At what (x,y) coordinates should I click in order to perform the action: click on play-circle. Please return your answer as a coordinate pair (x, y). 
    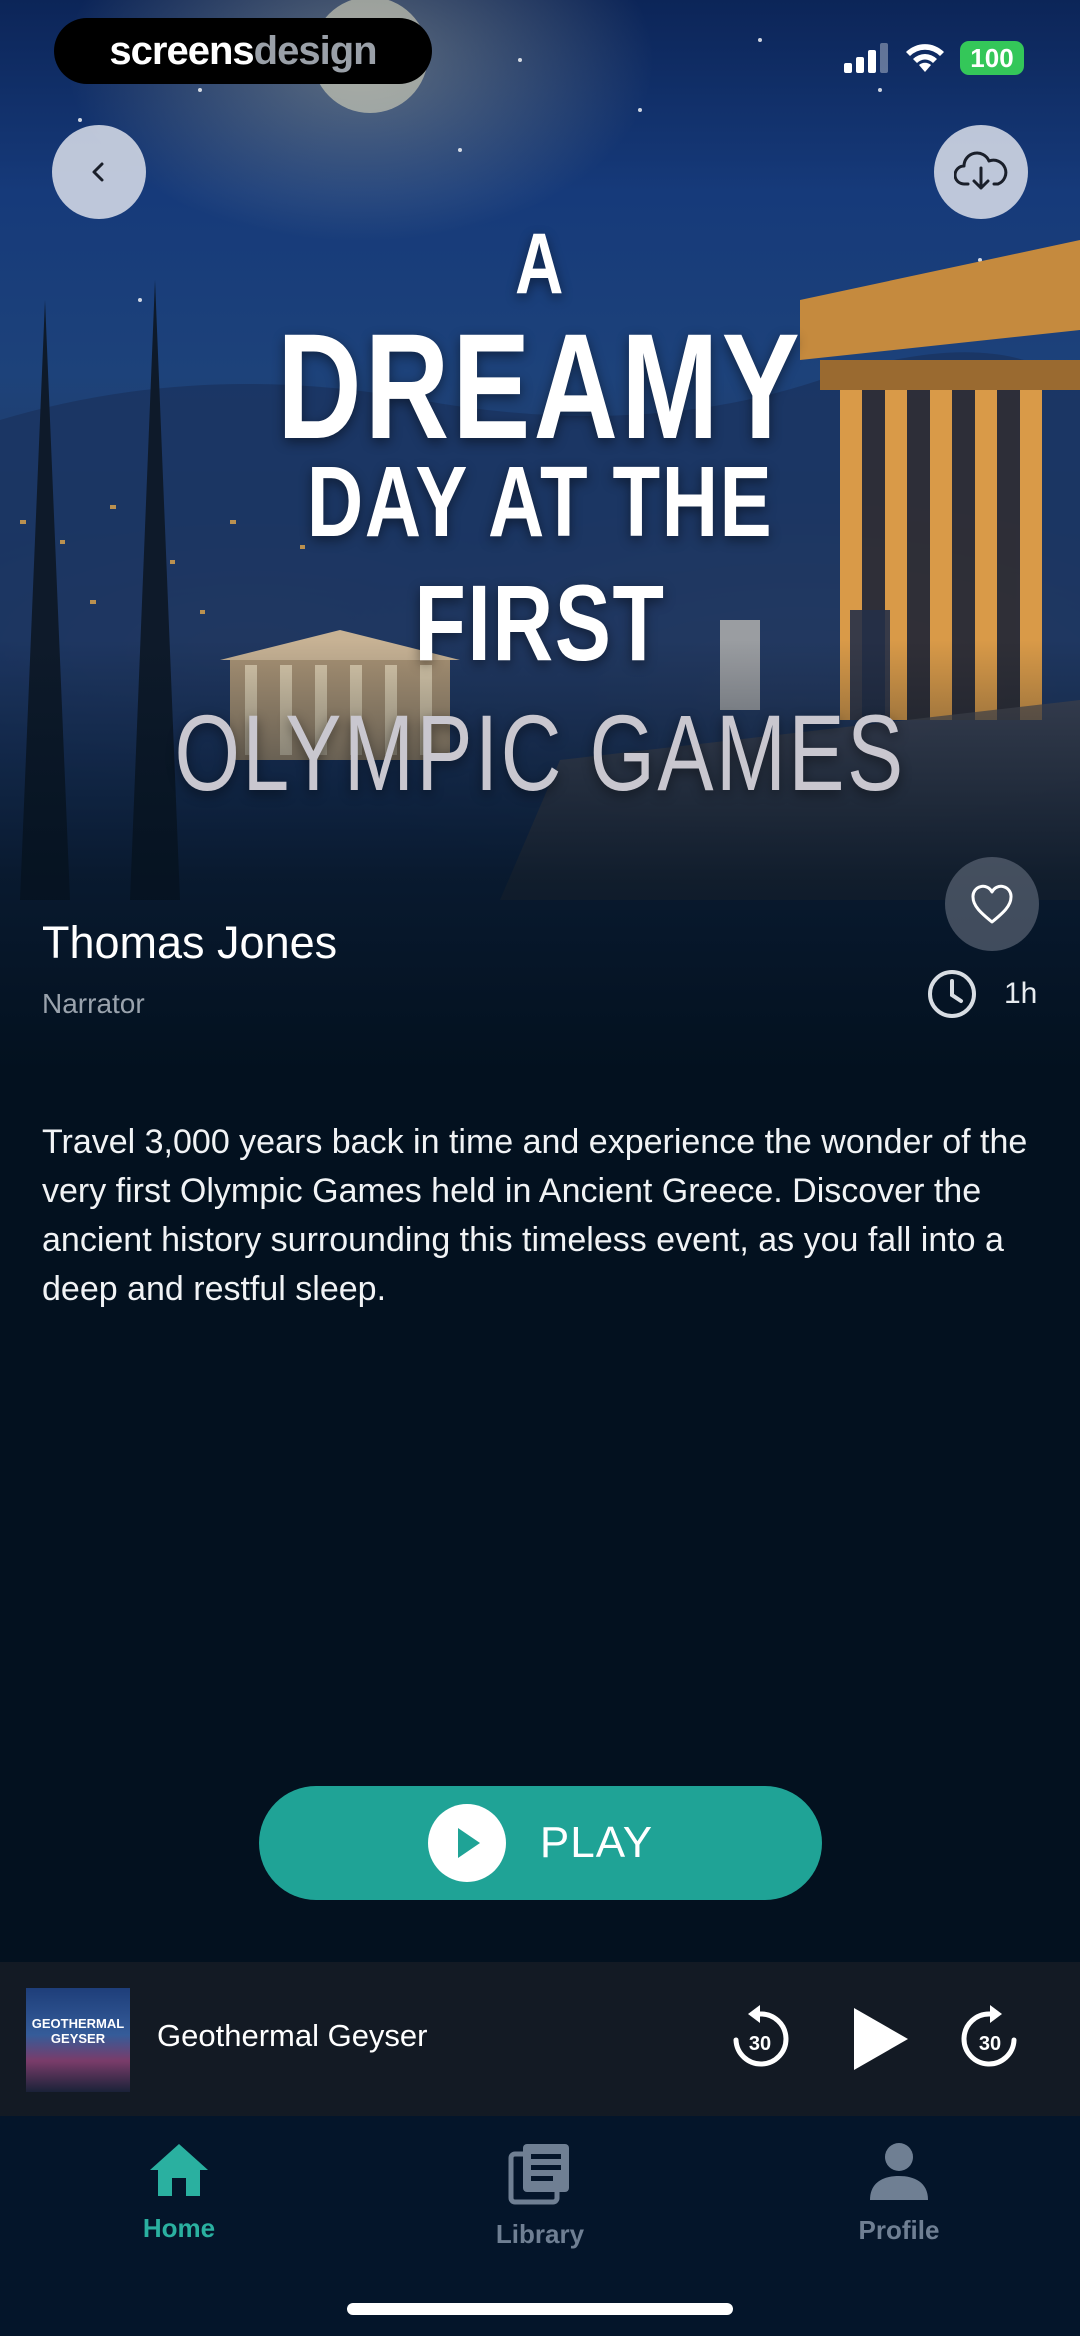
    Looking at the image, I should click on (466, 1843).